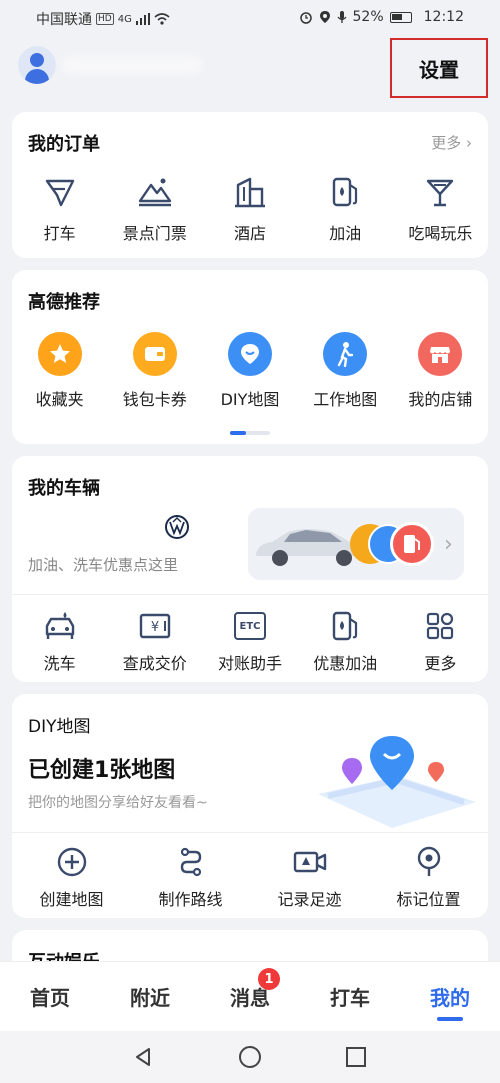  I want to click on orders-more-link: 更多 ›, so click(451, 142).